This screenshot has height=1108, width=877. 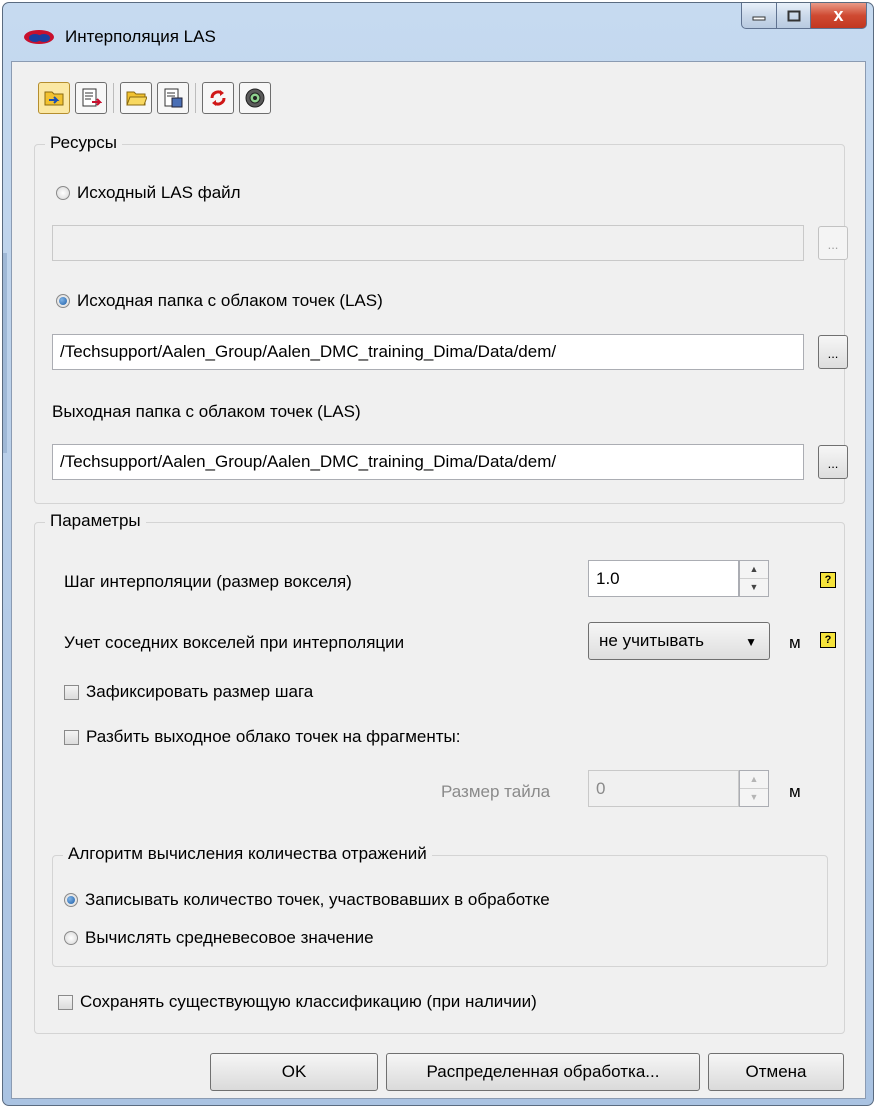 I want to click on minimize-icon, so click(x=759, y=18).